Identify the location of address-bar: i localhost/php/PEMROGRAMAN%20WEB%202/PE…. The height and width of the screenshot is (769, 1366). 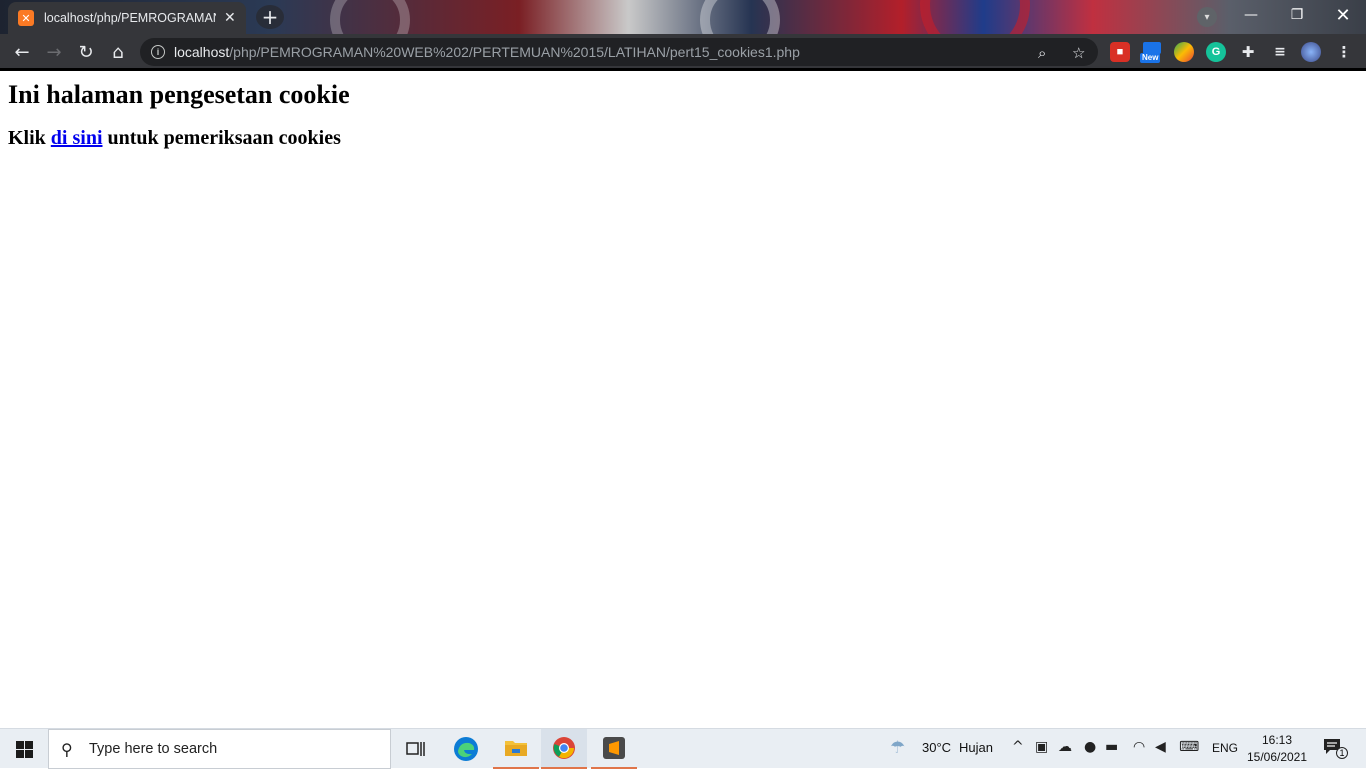
(619, 52).